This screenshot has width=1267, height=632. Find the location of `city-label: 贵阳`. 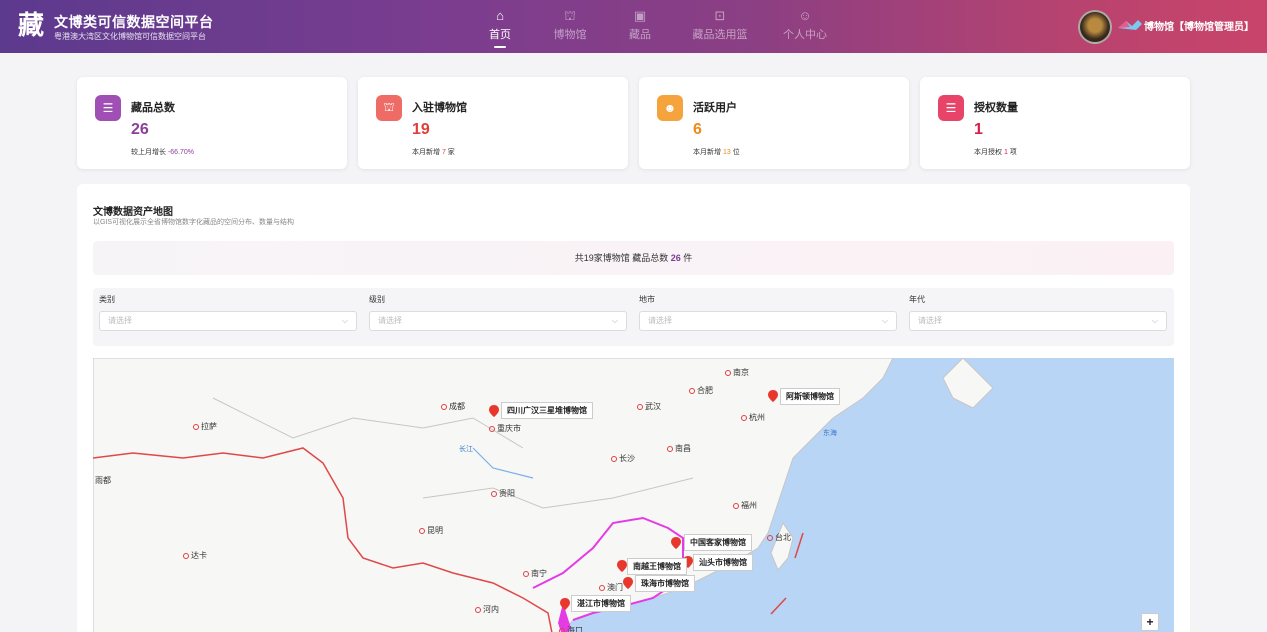

city-label: 贵阳 is located at coordinates (503, 493).